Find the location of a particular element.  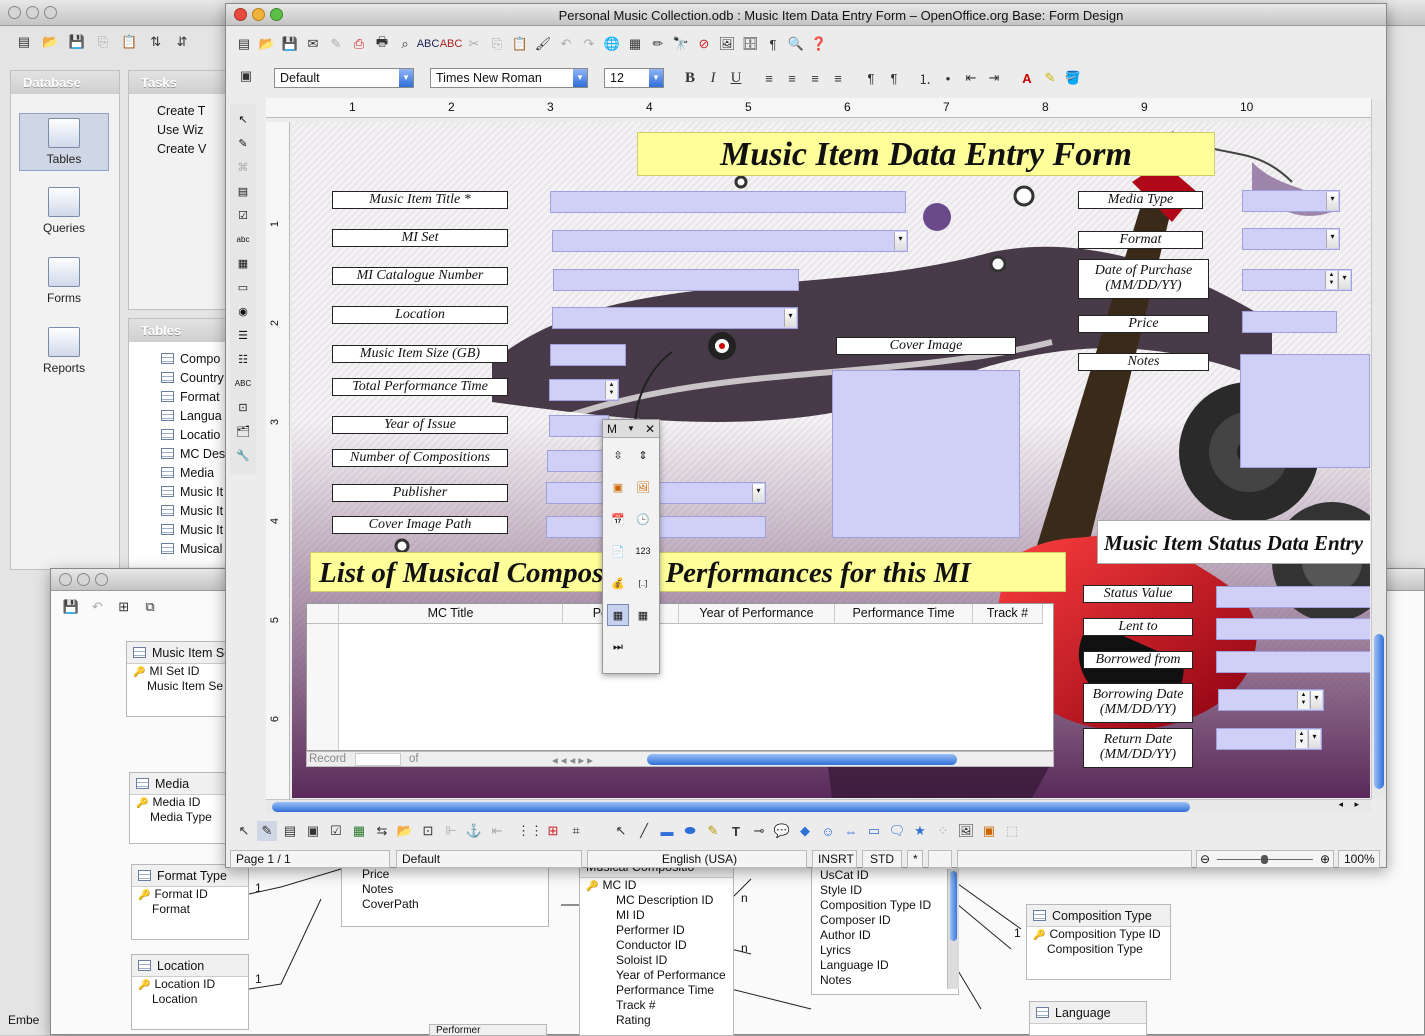

autofocus-icon: ⊡ is located at coordinates (428, 831).